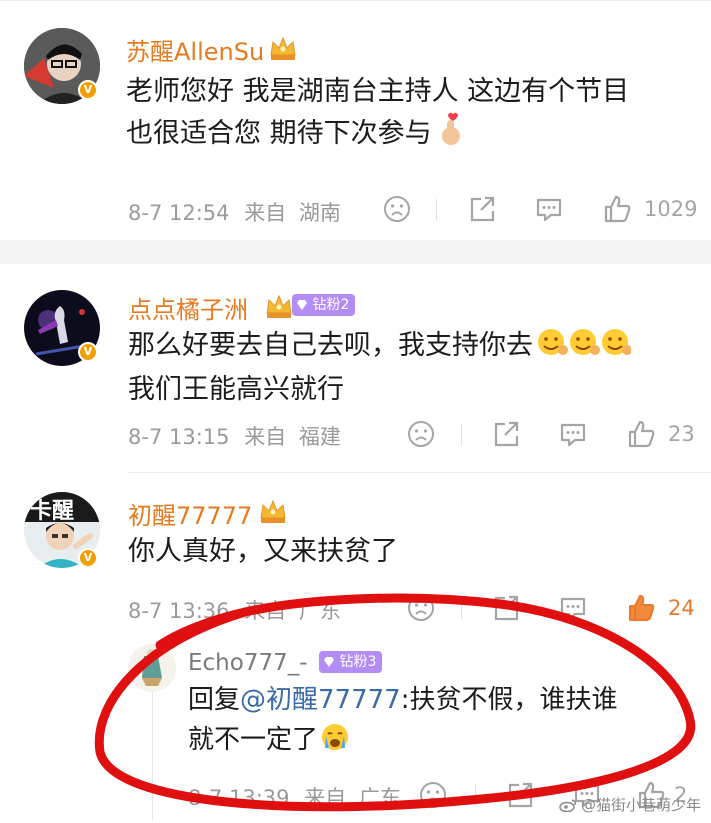 The image size is (711, 823). Describe the element at coordinates (319, 437) in the screenshot. I see `comment-location: 福建` at that location.